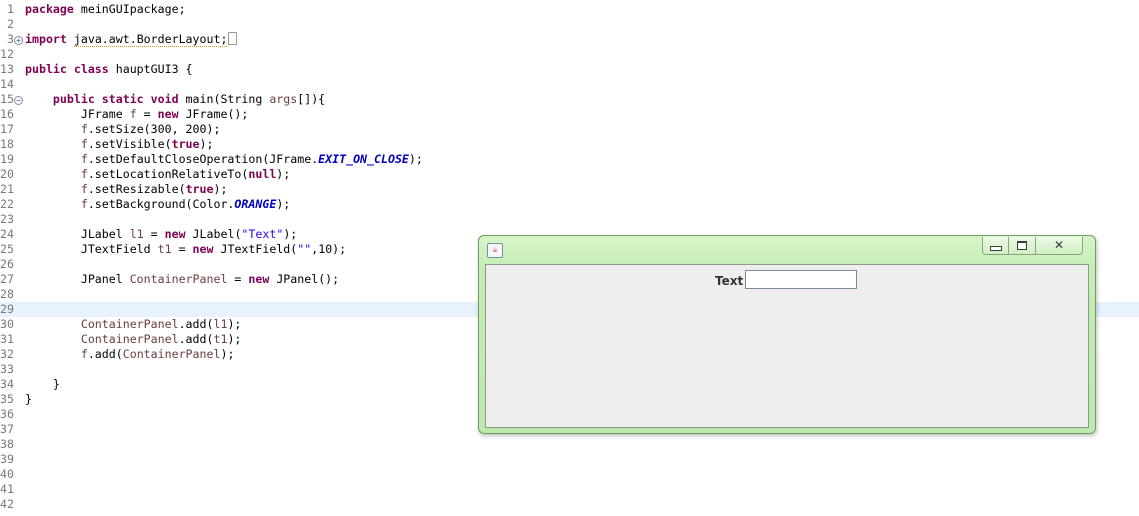  What do you see at coordinates (569, 444) in the screenshot?
I see `code-line: 38` at bounding box center [569, 444].